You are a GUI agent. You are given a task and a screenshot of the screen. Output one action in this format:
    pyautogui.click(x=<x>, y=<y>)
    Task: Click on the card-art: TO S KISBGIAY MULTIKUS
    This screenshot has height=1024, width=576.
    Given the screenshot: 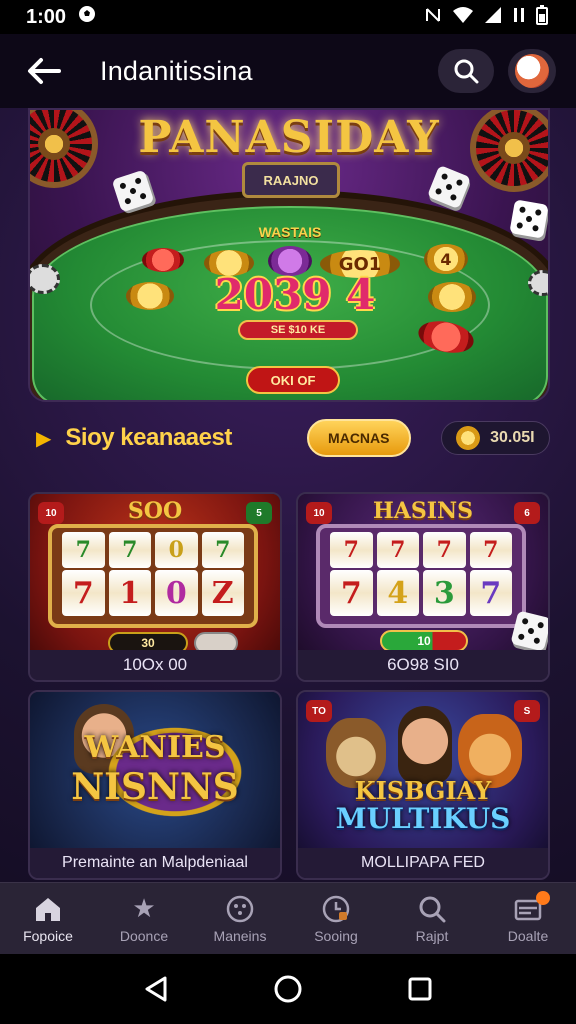 What is the action you would take?
    pyautogui.click(x=423, y=772)
    